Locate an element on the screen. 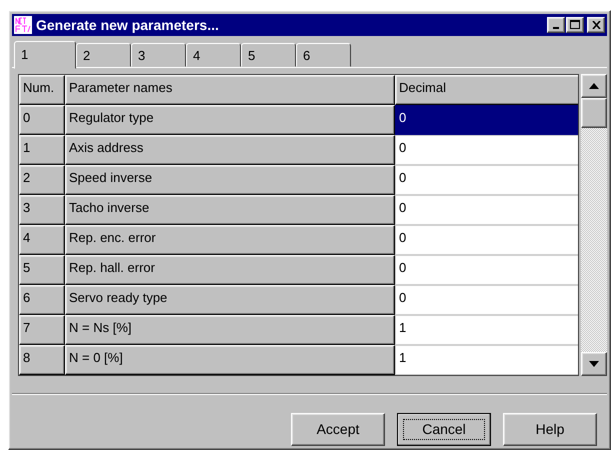 This screenshot has height=450, width=611. tab: 4 is located at coordinates (213, 54).